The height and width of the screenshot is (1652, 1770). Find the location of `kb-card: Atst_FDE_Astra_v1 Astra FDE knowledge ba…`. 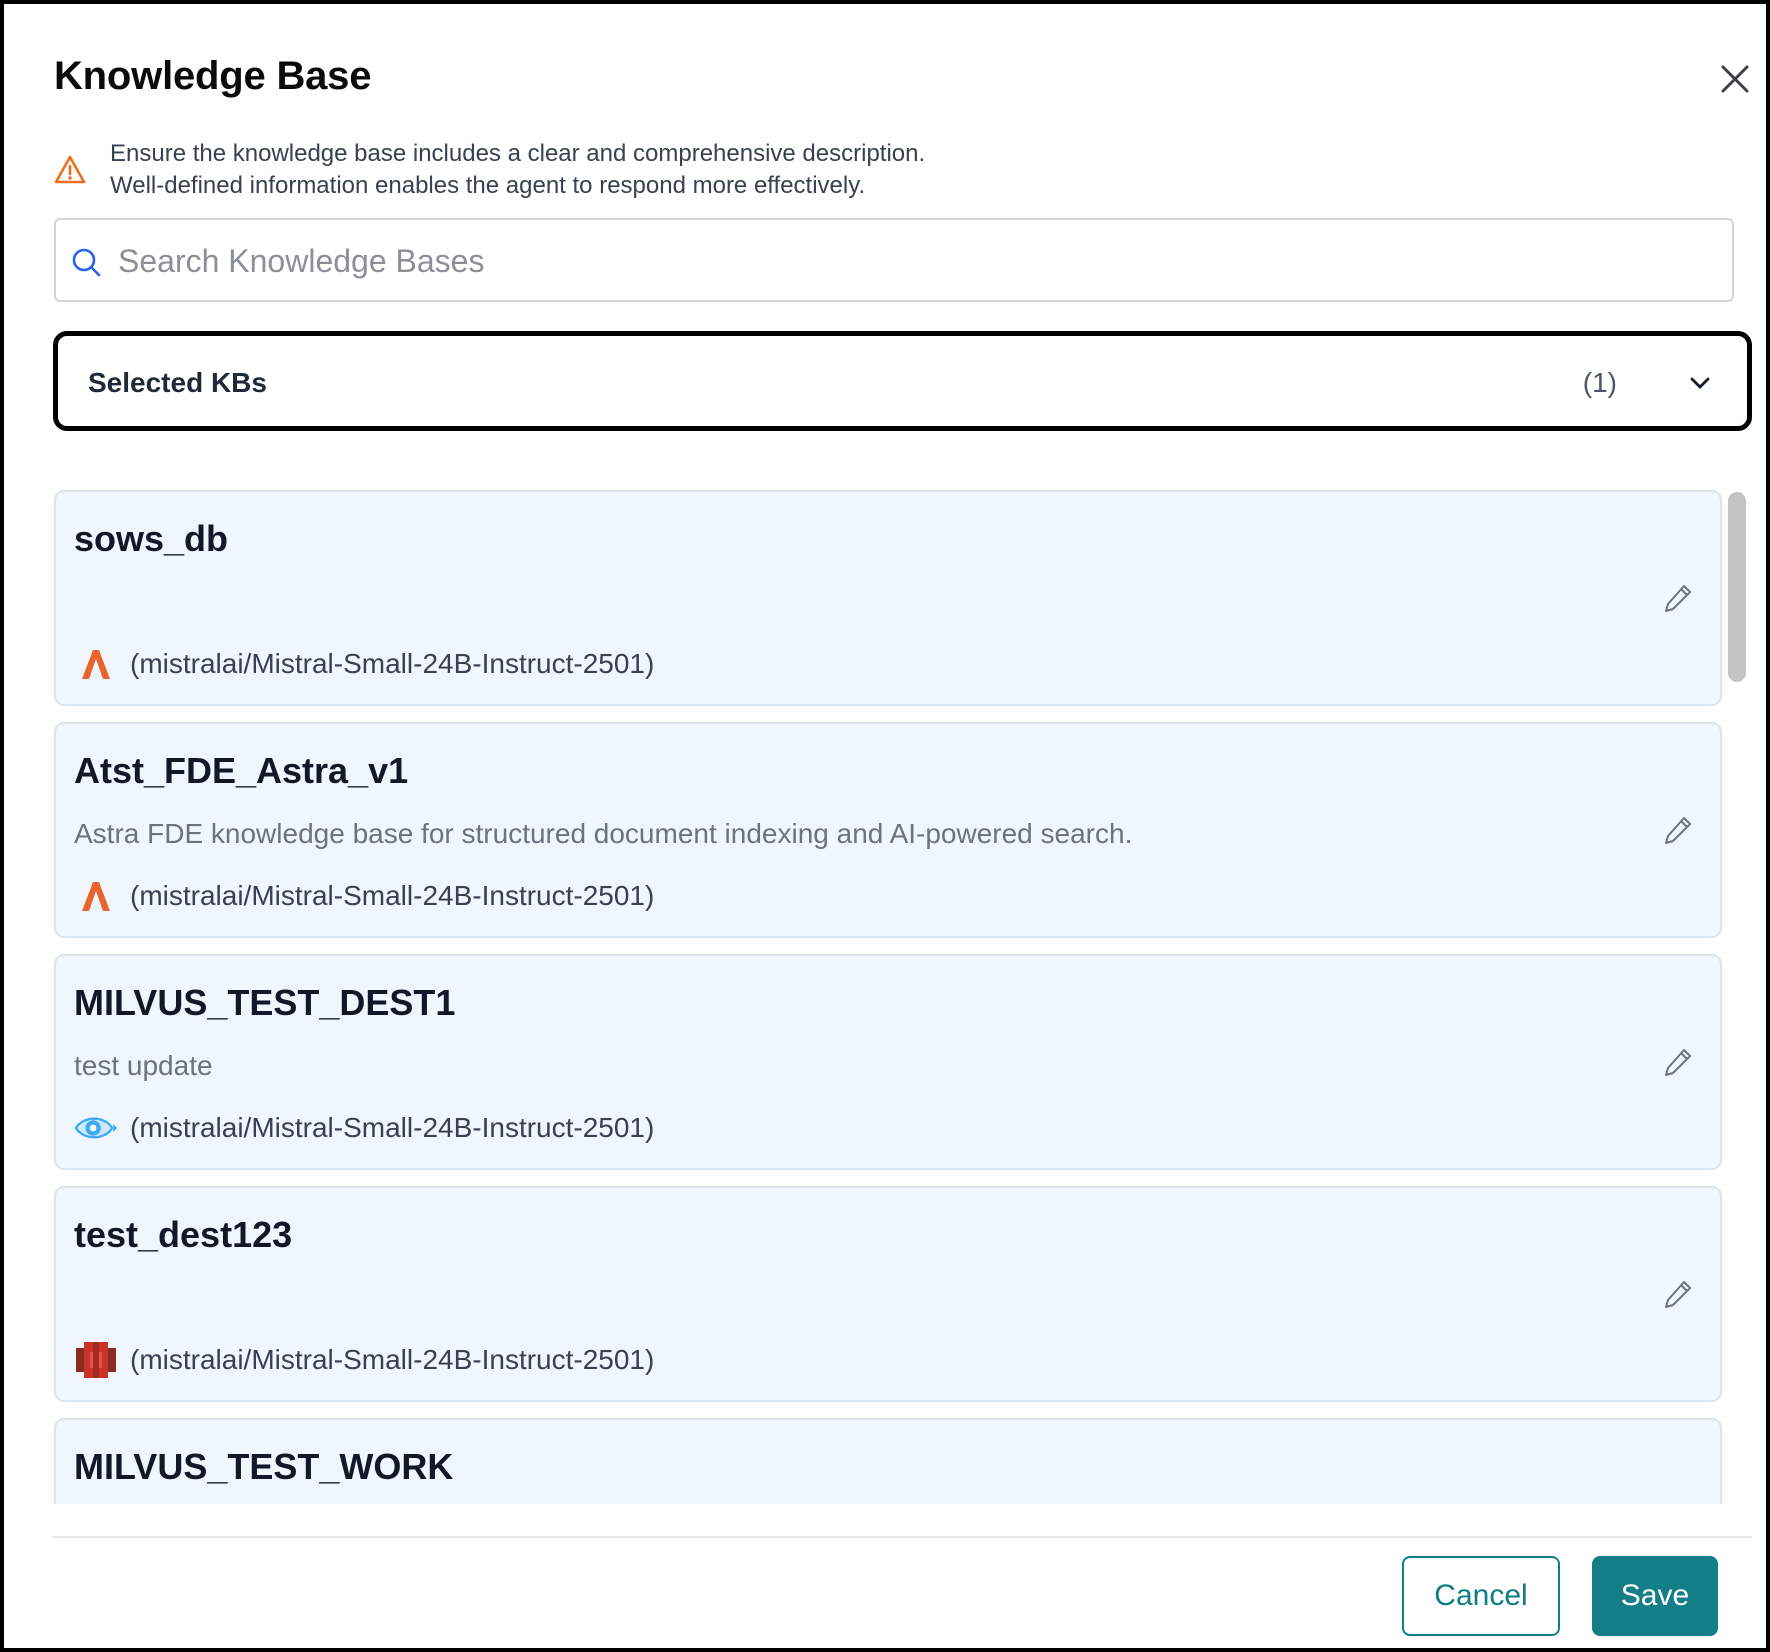

kb-card: Atst_FDE_Astra_v1 Astra FDE knowledge ba… is located at coordinates (888, 830).